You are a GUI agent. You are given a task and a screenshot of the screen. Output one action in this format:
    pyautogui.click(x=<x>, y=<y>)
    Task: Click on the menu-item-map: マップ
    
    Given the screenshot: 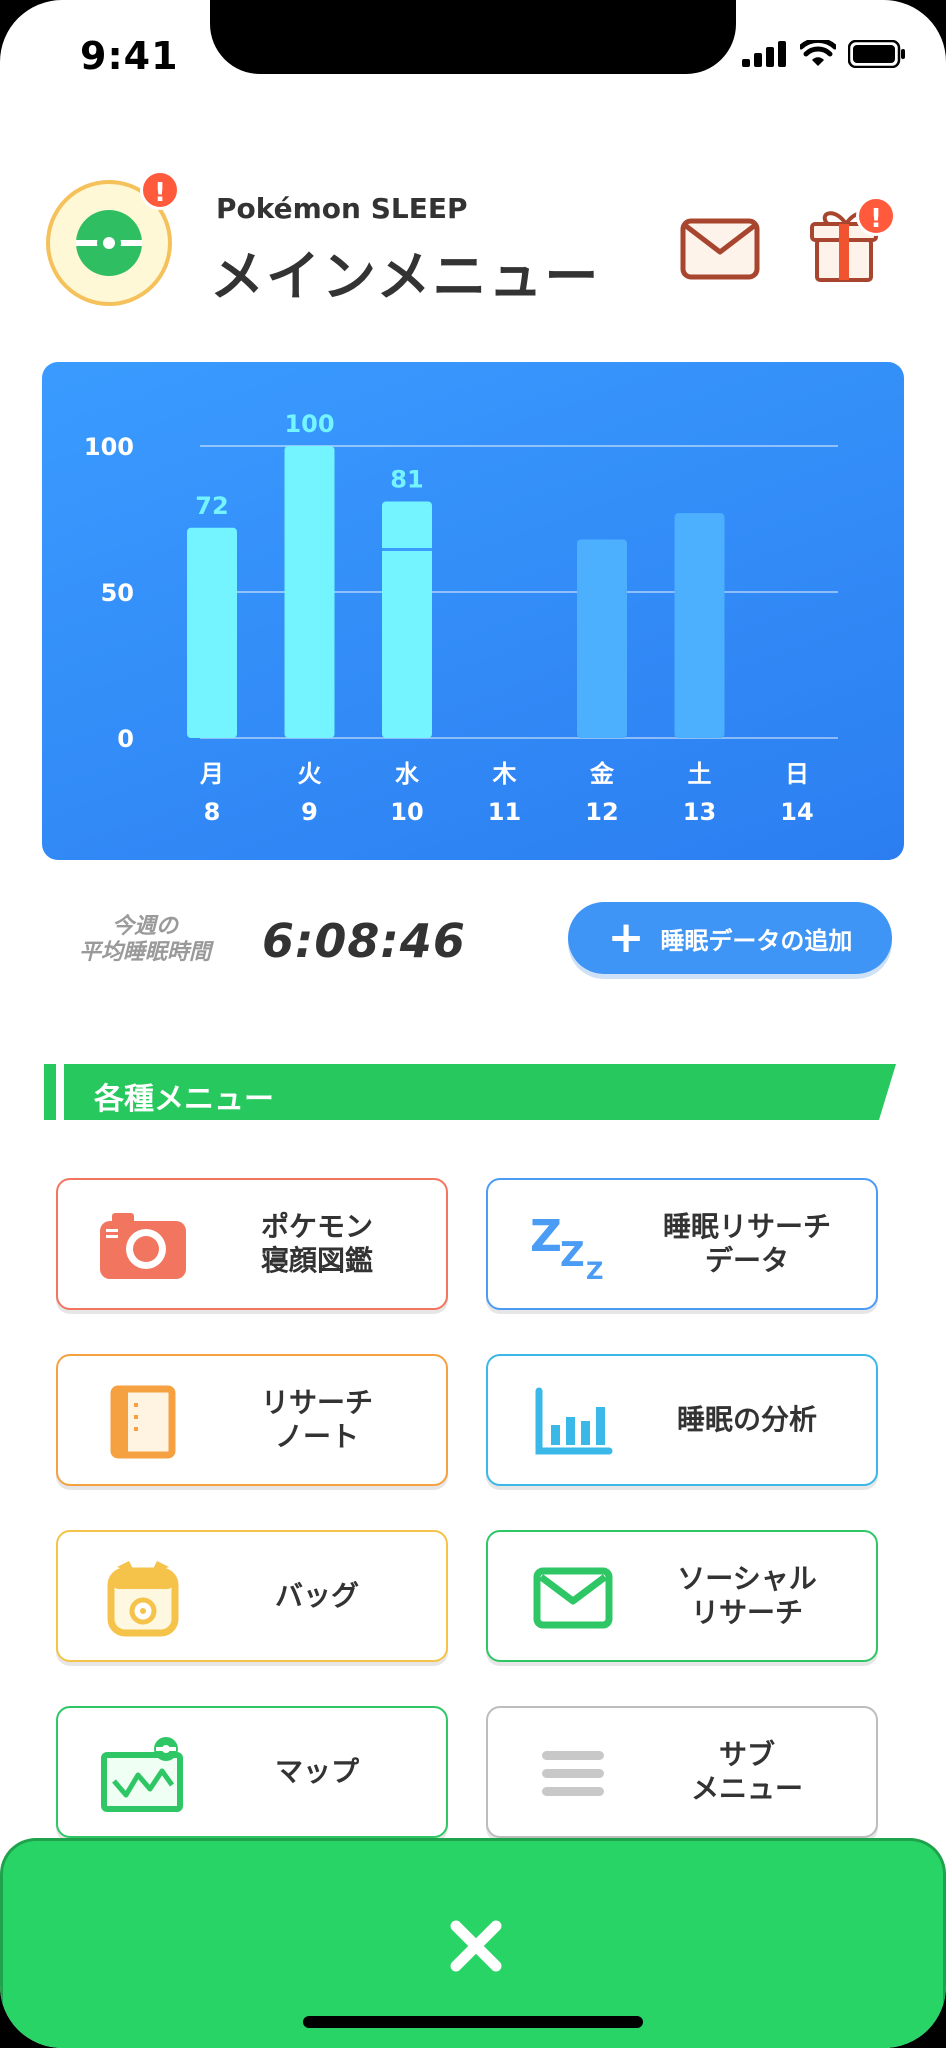 What is the action you would take?
    pyautogui.click(x=252, y=1772)
    